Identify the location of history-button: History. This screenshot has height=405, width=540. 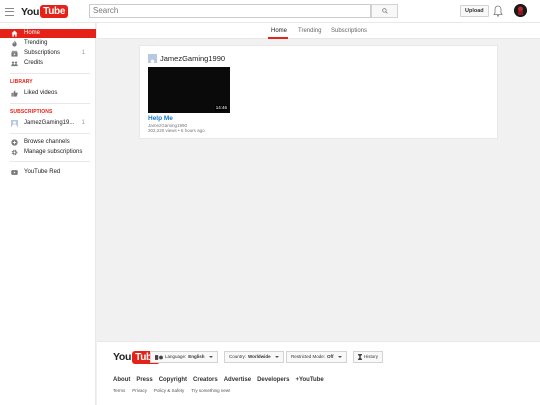
(368, 357).